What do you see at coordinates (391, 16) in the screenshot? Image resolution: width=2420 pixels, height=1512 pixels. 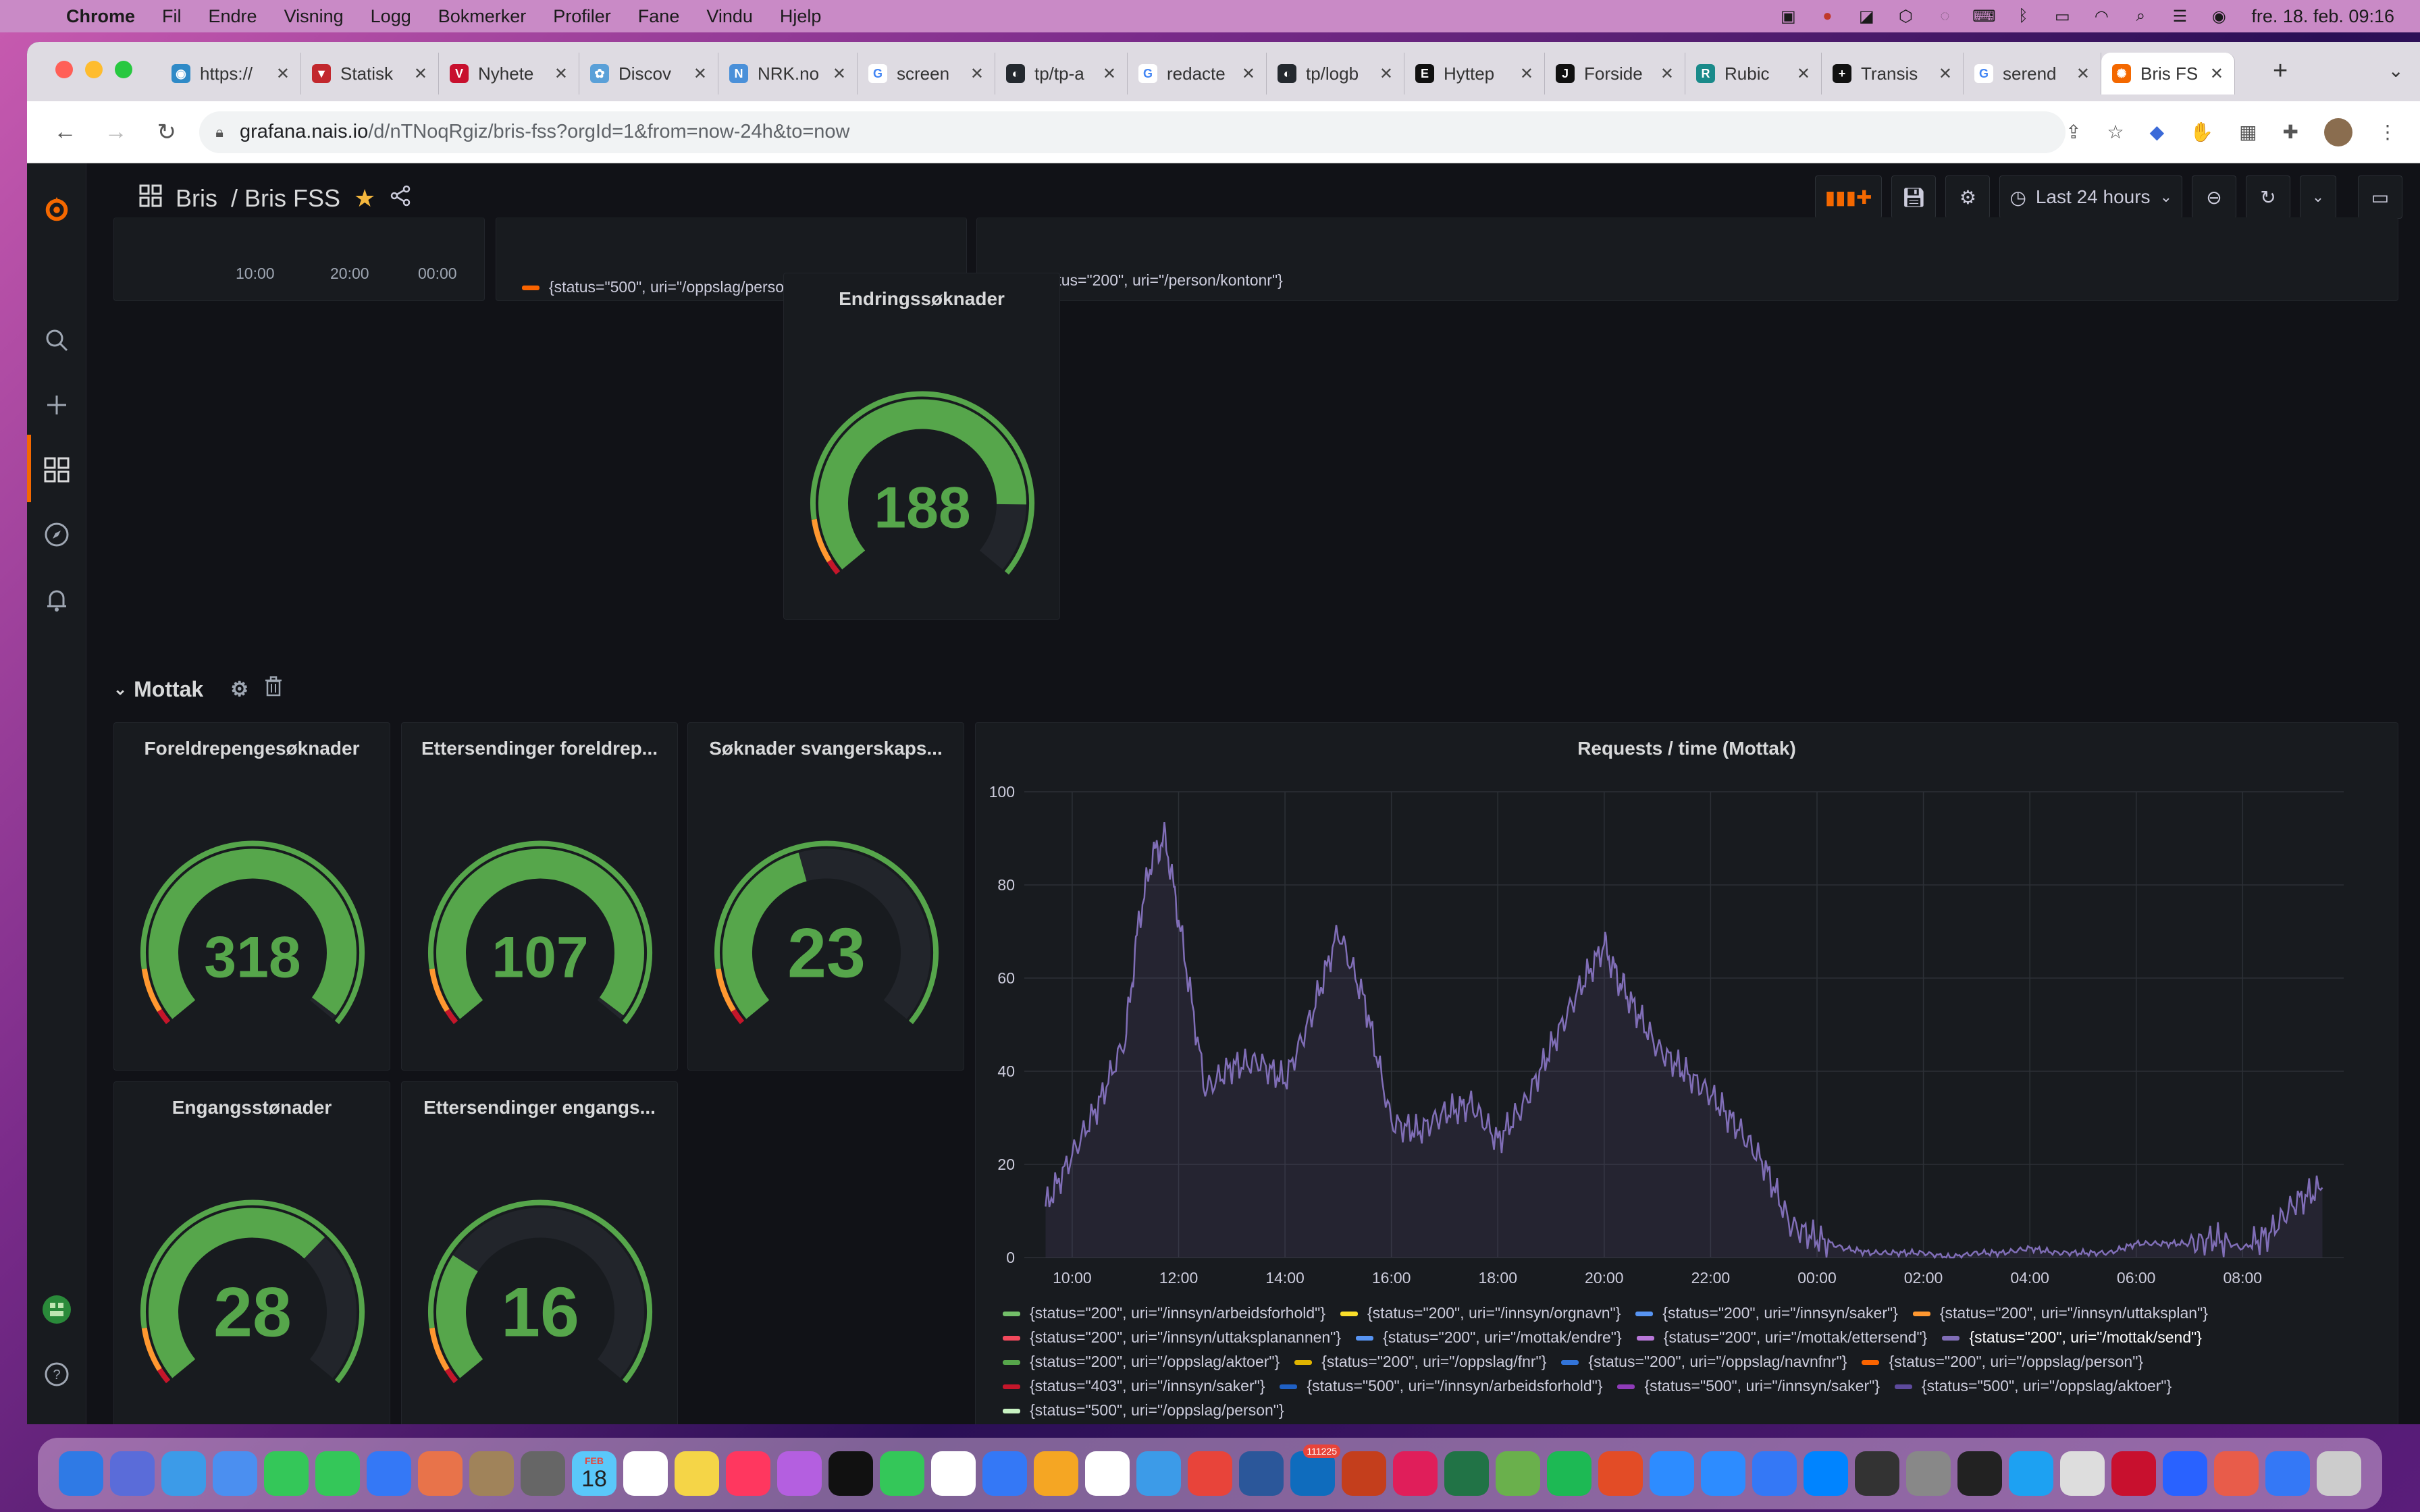 I see `menu-item-logg: Logg` at bounding box center [391, 16].